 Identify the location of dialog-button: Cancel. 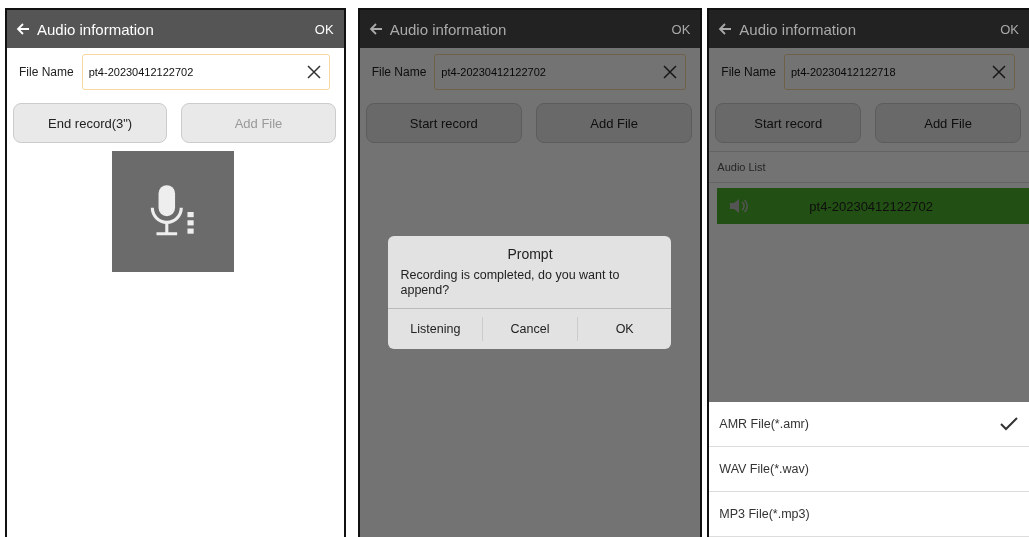
(529, 329).